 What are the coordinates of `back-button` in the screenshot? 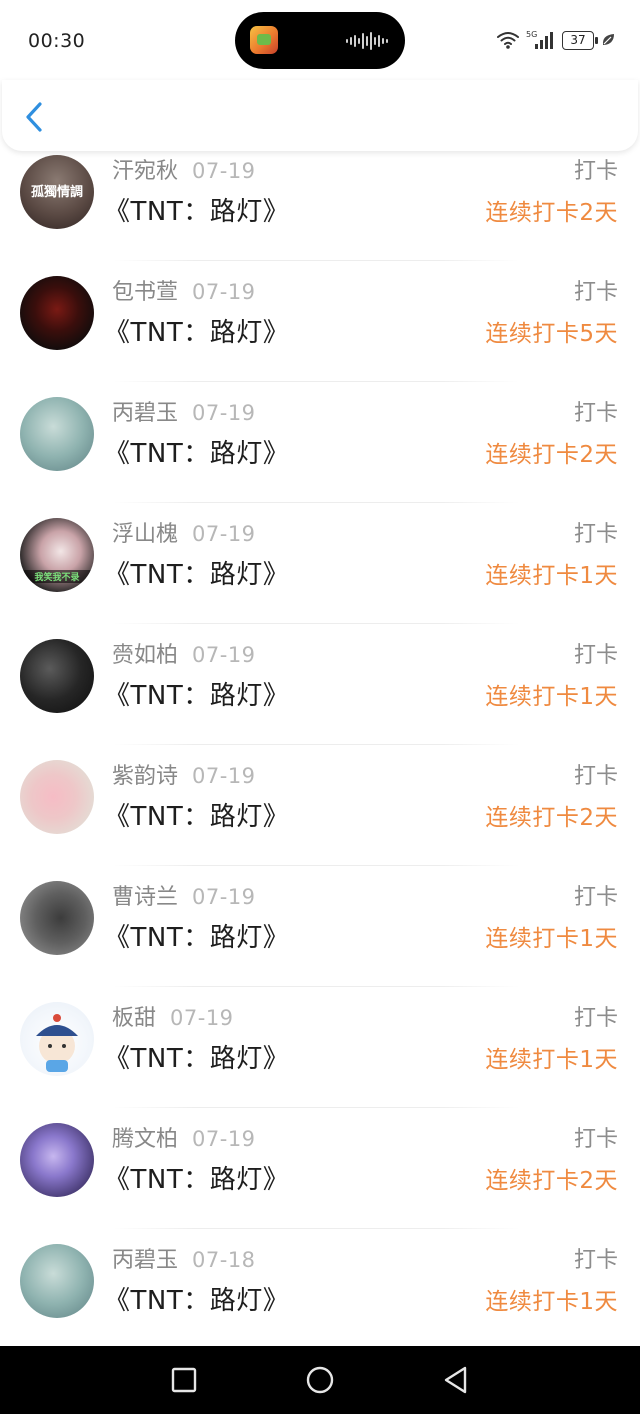 It's located at (38, 118).